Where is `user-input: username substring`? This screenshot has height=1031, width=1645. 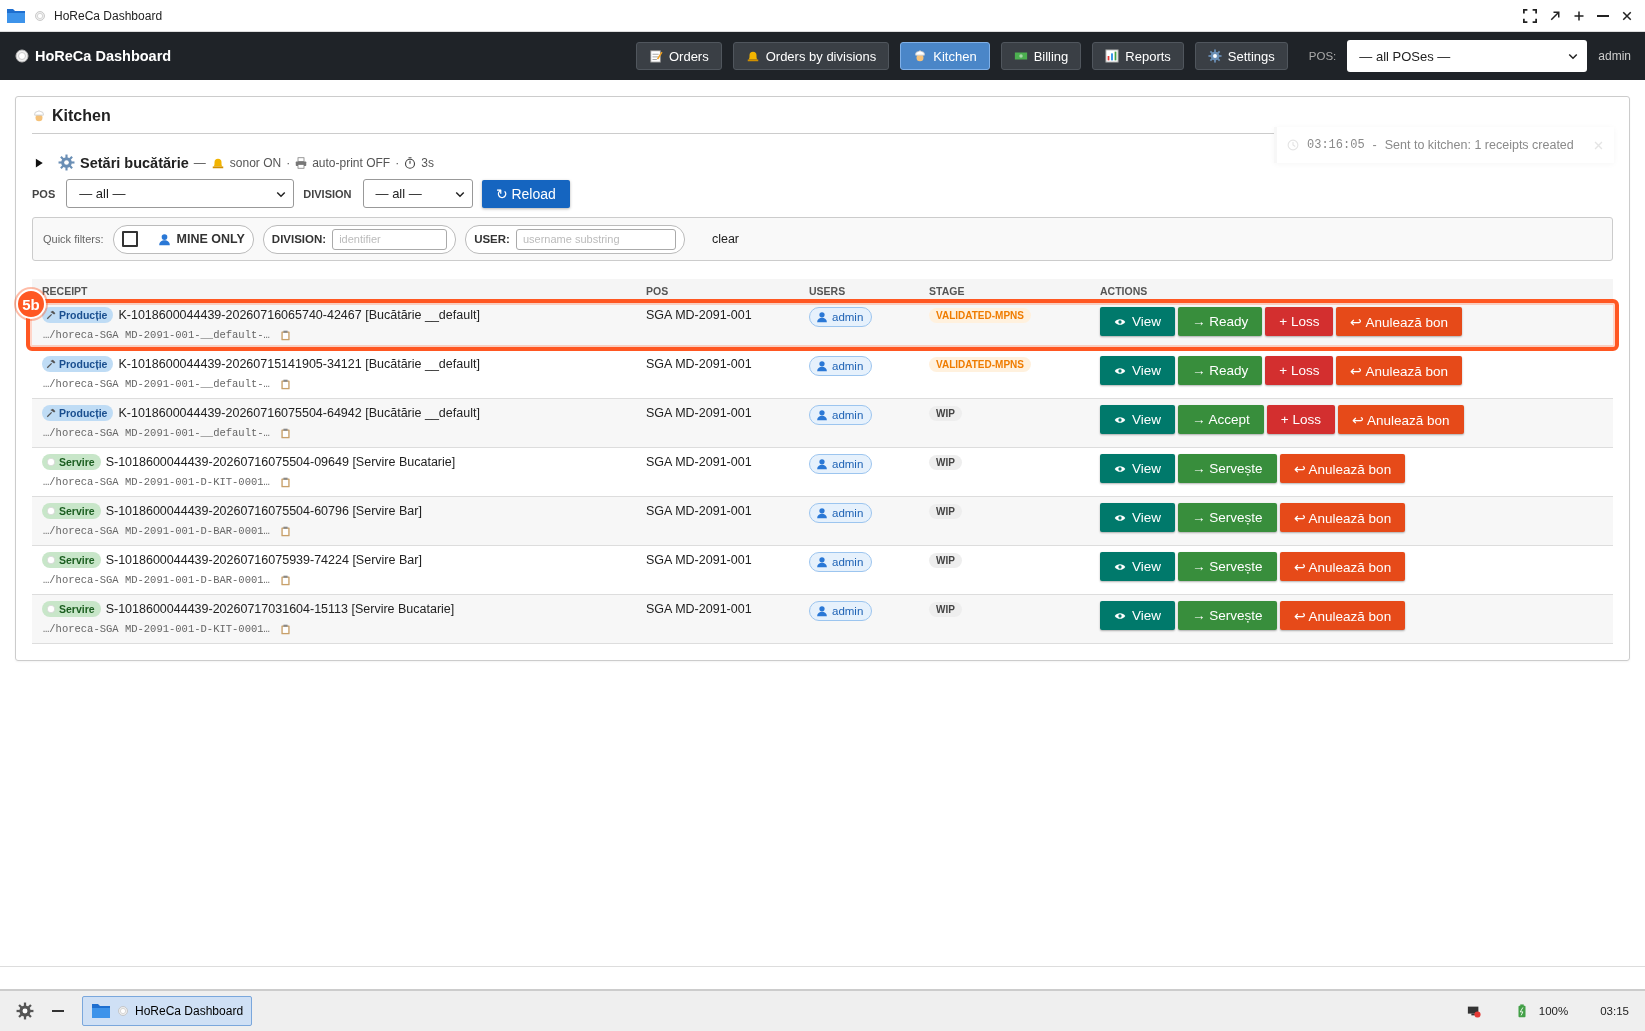
user-input: username substring is located at coordinates (595, 239).